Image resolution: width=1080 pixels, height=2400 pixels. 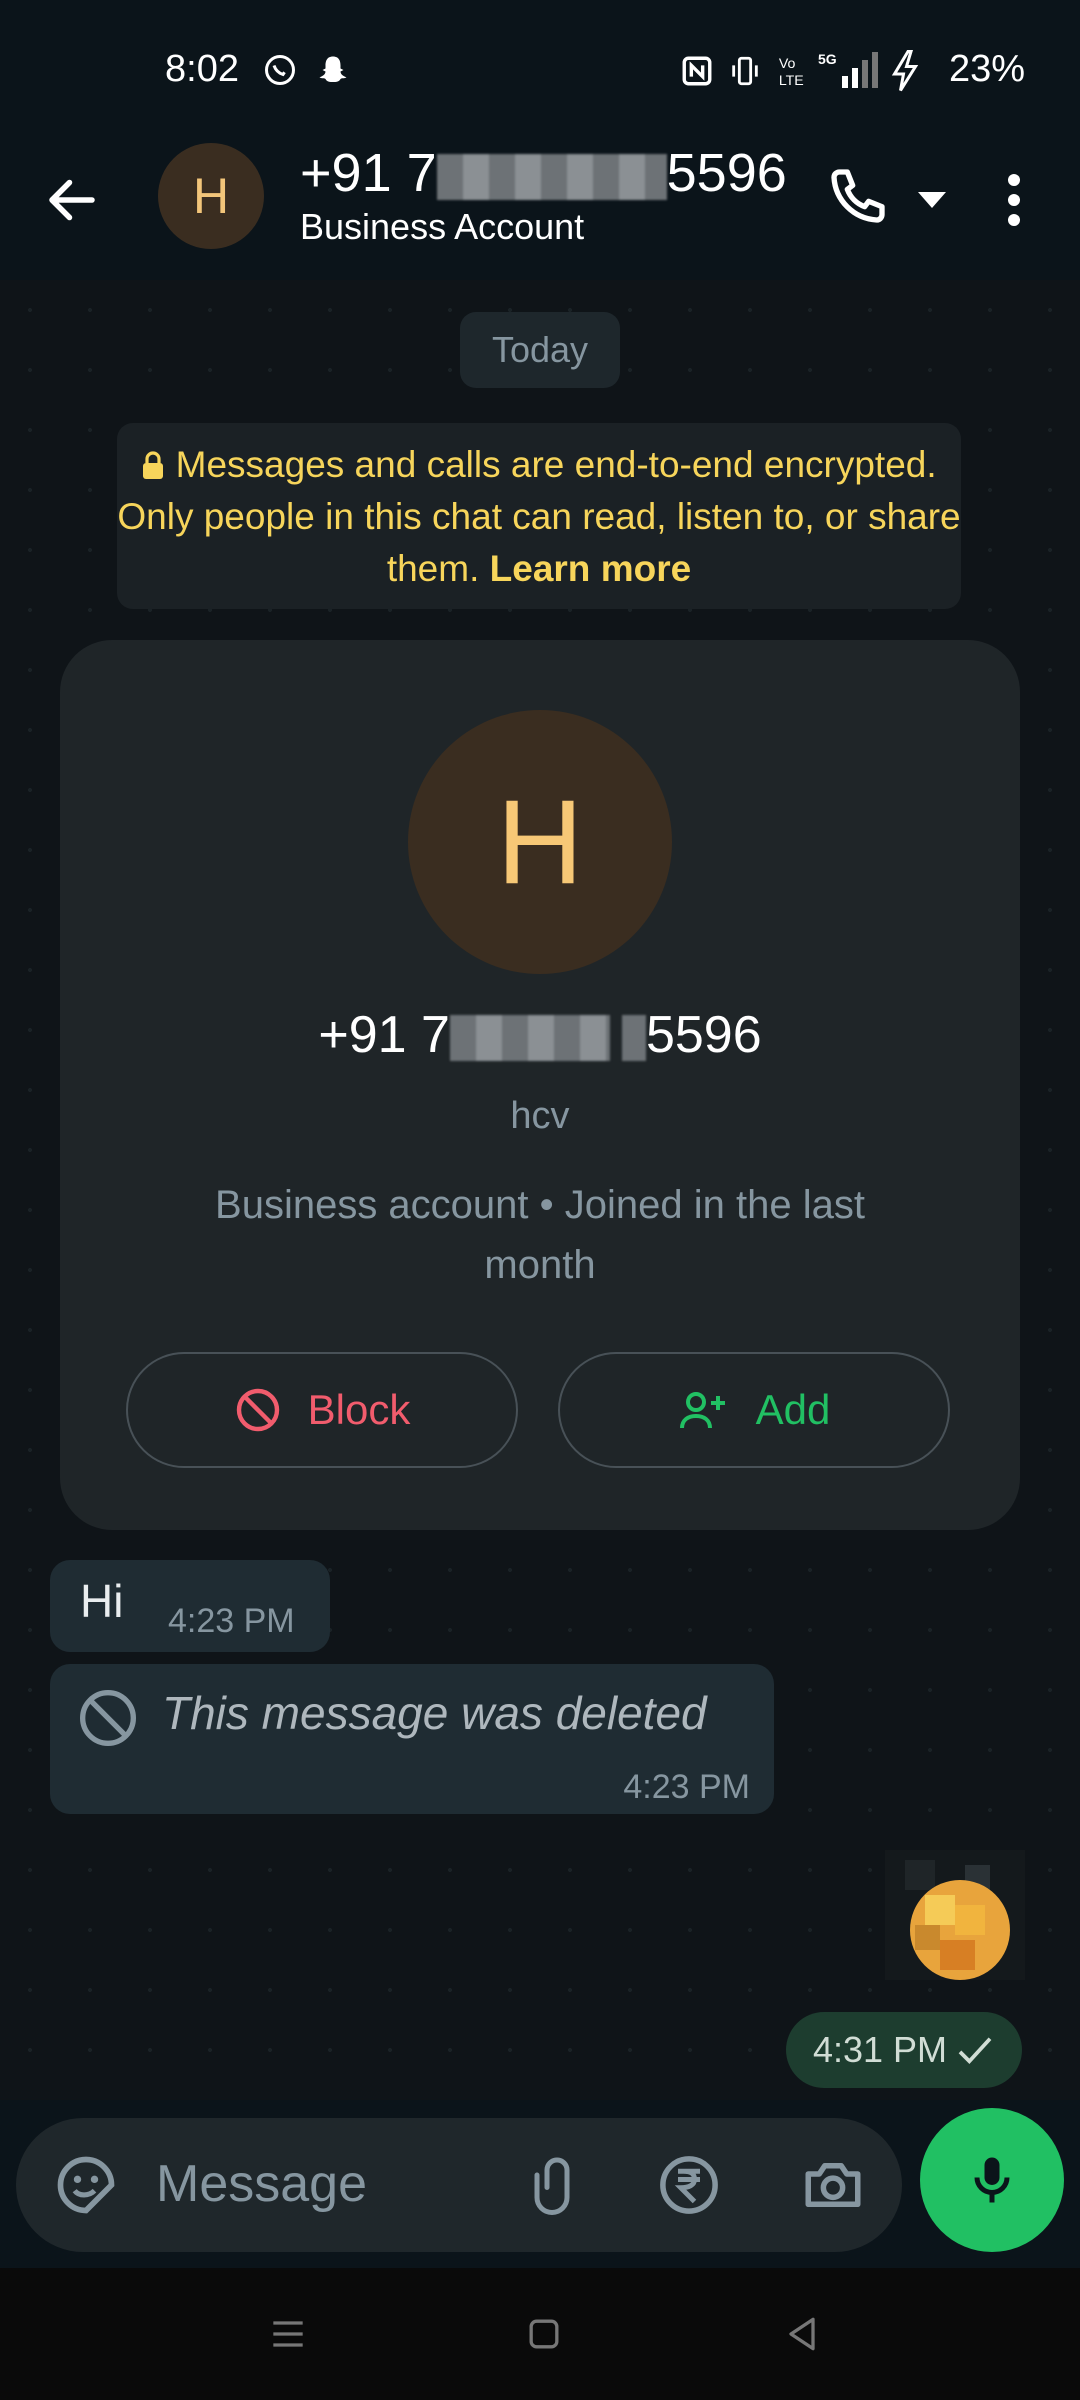 I want to click on signal-icon, so click(x=860, y=70).